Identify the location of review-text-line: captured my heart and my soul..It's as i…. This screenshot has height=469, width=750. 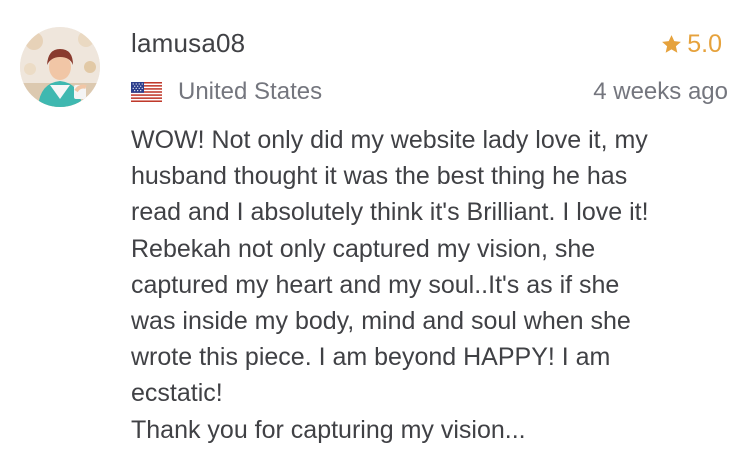
(375, 284).